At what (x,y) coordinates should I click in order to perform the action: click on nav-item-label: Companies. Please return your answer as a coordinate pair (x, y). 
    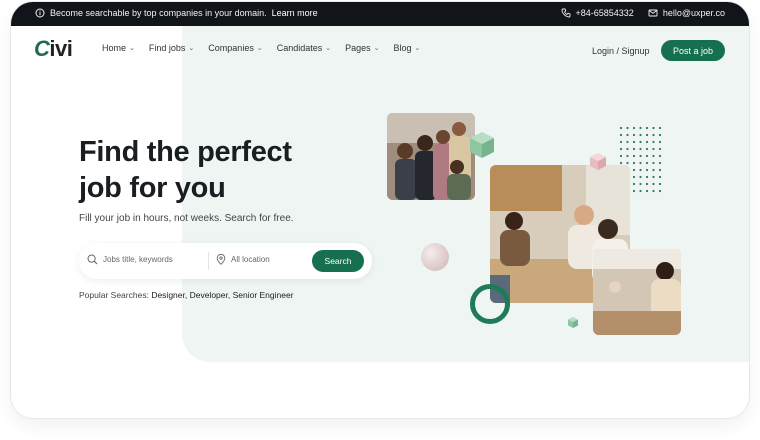
    Looking at the image, I should click on (231, 48).